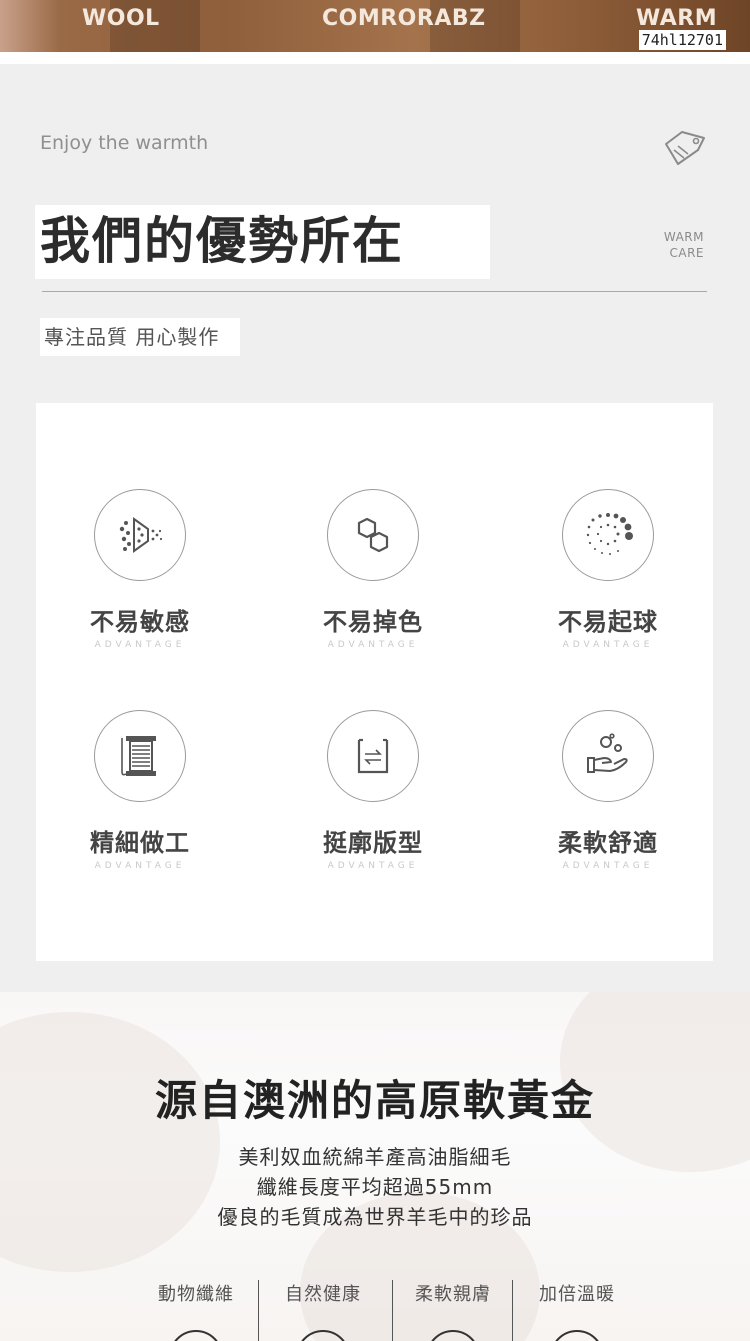  What do you see at coordinates (121, 18) in the screenshot?
I see `banner-word-wool: WOOL` at bounding box center [121, 18].